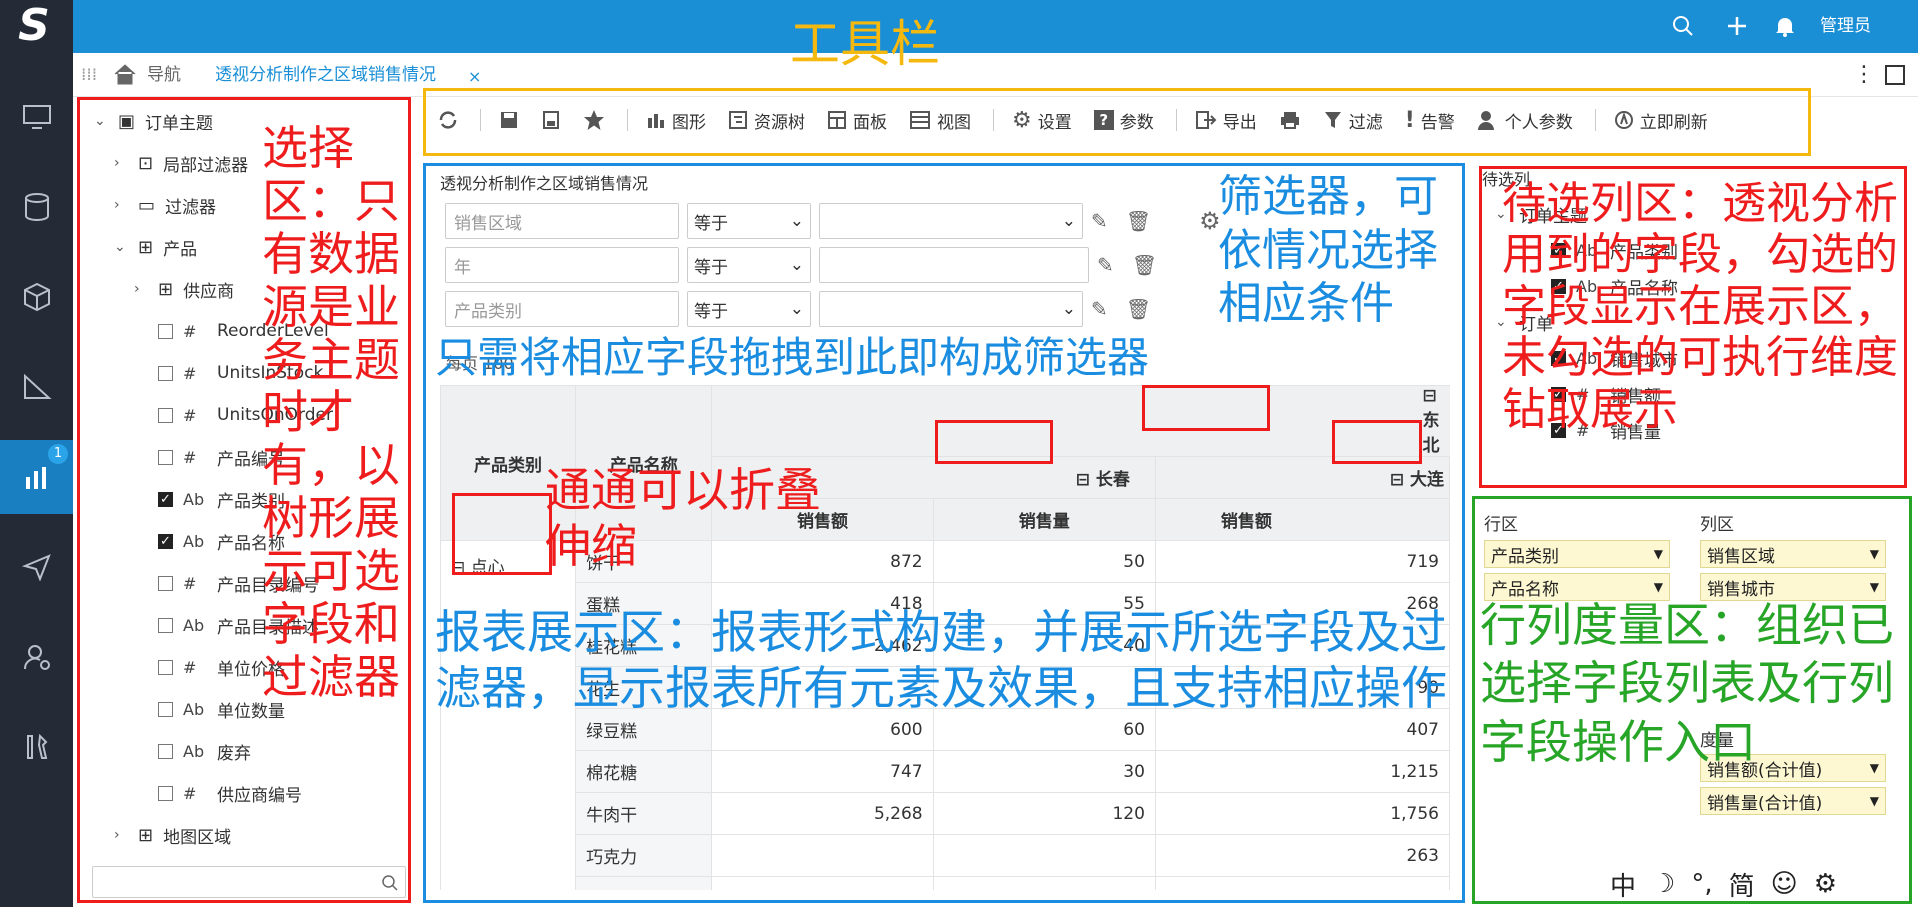  What do you see at coordinates (1210, 221) in the screenshot?
I see `gear-icon: ⚙` at bounding box center [1210, 221].